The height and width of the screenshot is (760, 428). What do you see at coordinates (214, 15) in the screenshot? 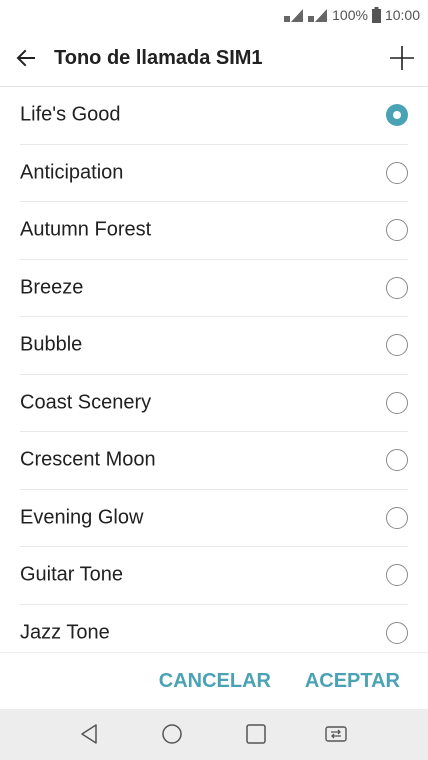
I see `status-bar: 100% 10:00` at bounding box center [214, 15].